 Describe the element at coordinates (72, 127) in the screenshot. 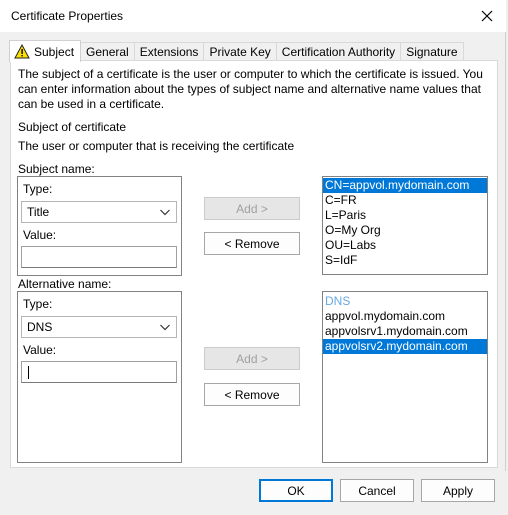

I see `subject-of-certificate-heading: Subject of certificate` at that location.